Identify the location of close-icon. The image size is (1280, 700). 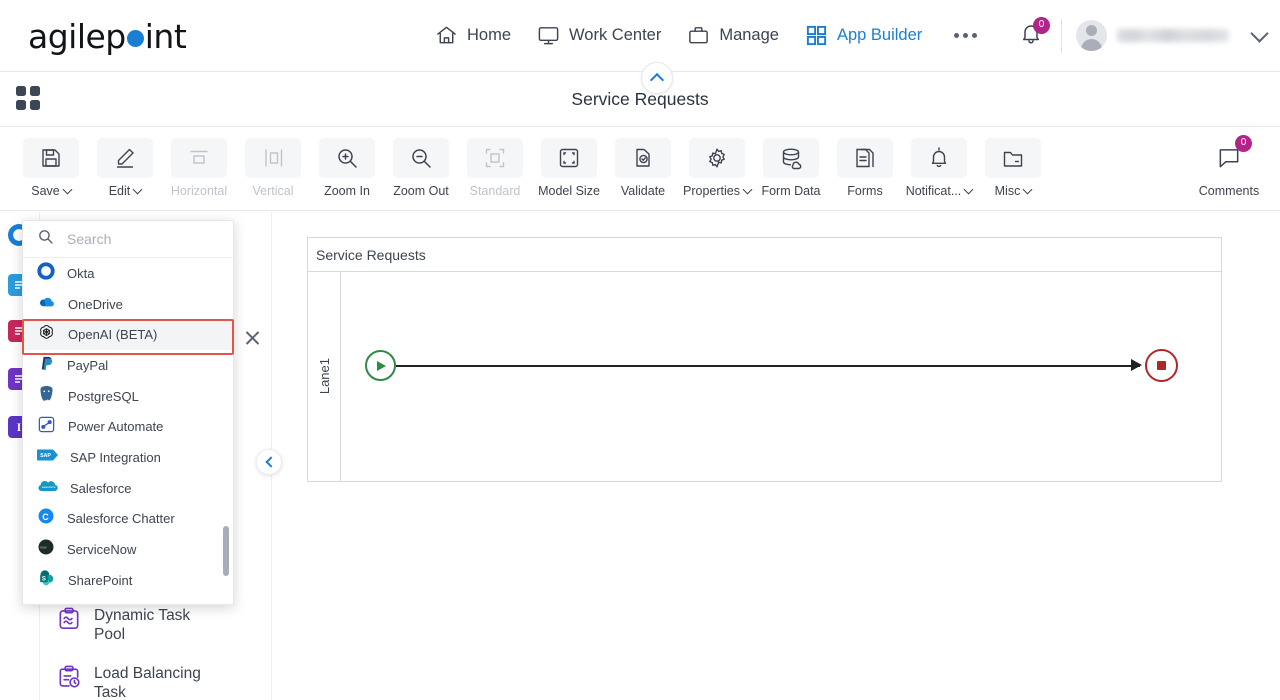
(253, 338).